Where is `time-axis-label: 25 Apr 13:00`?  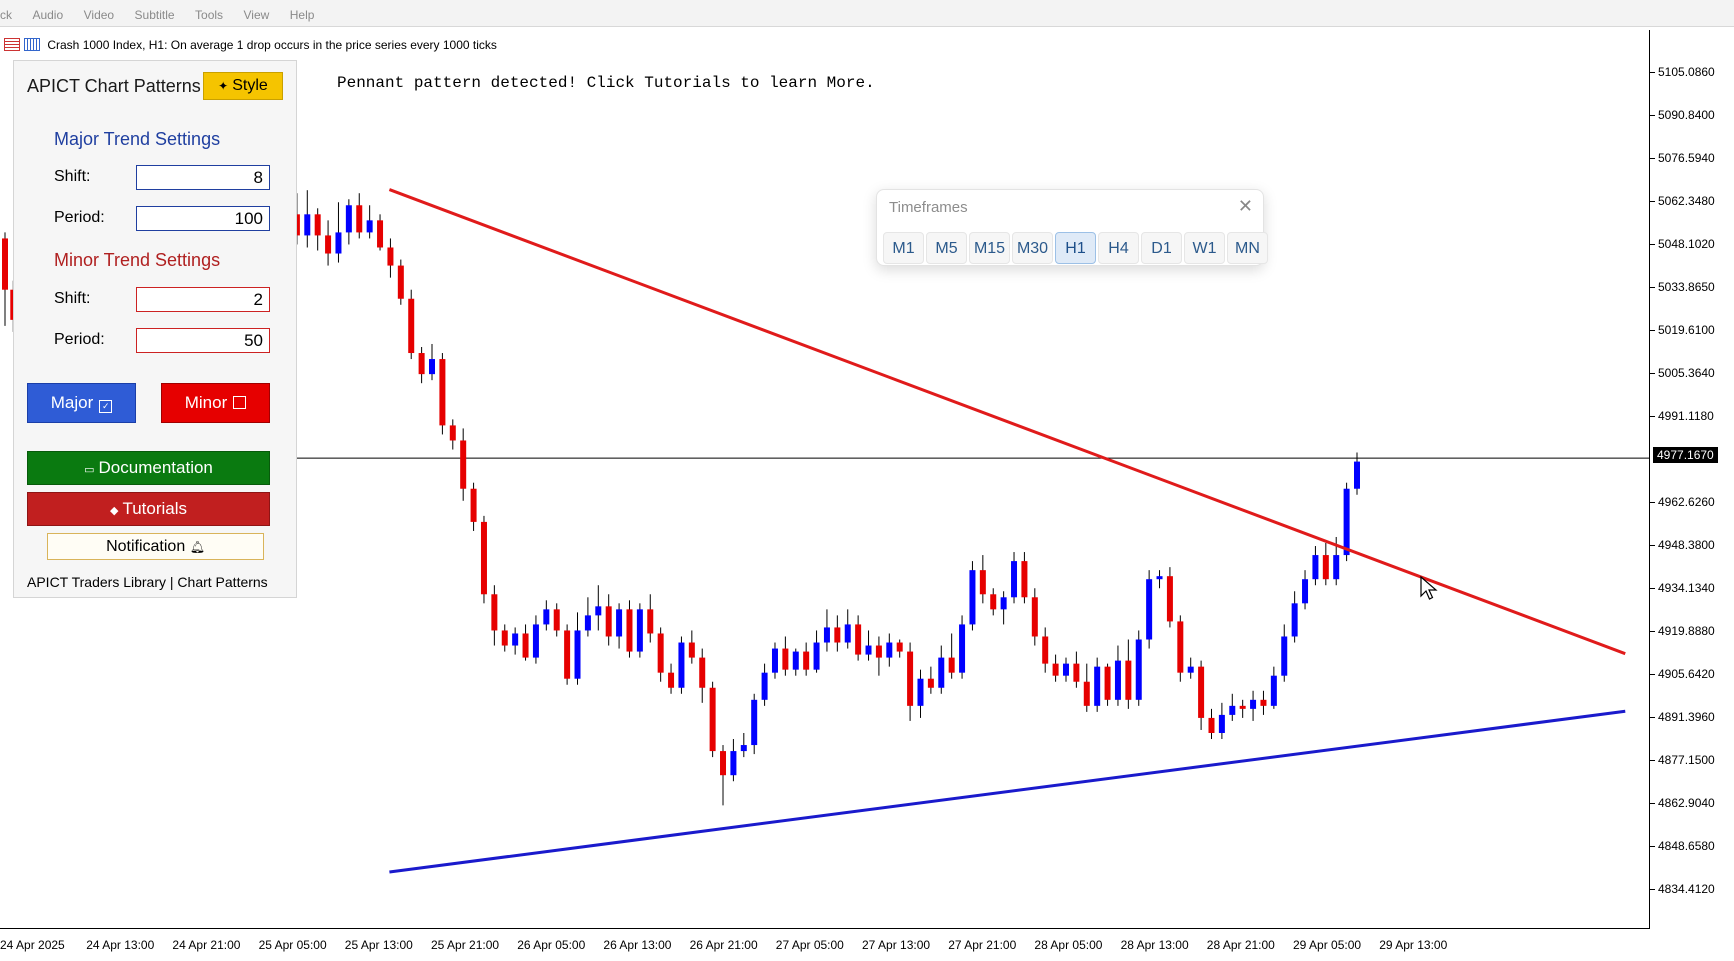 time-axis-label: 25 Apr 13:00 is located at coordinates (378, 945).